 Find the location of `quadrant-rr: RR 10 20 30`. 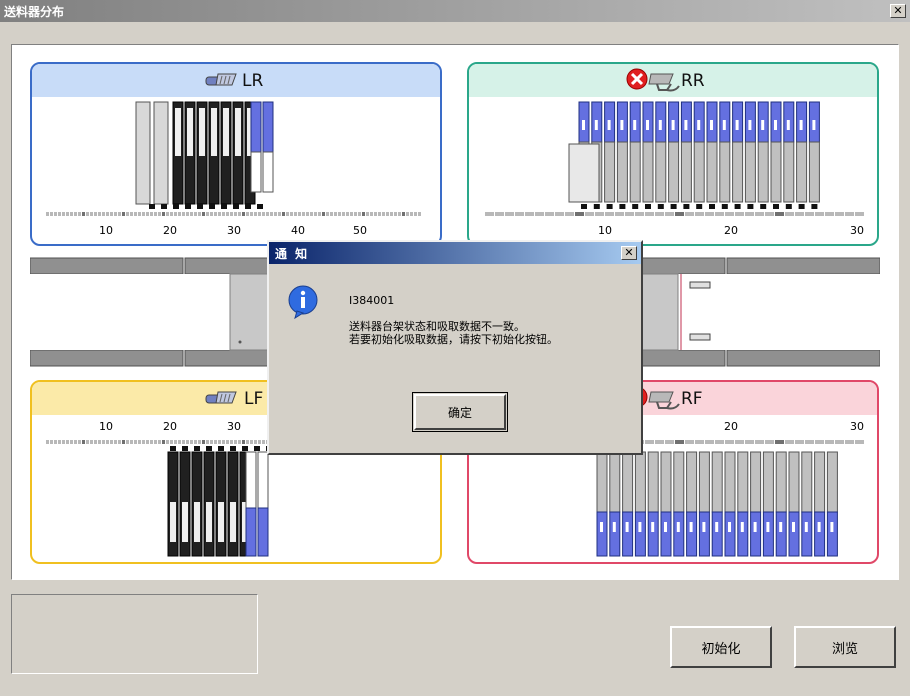

quadrant-rr: RR 10 20 30 is located at coordinates (673, 154).